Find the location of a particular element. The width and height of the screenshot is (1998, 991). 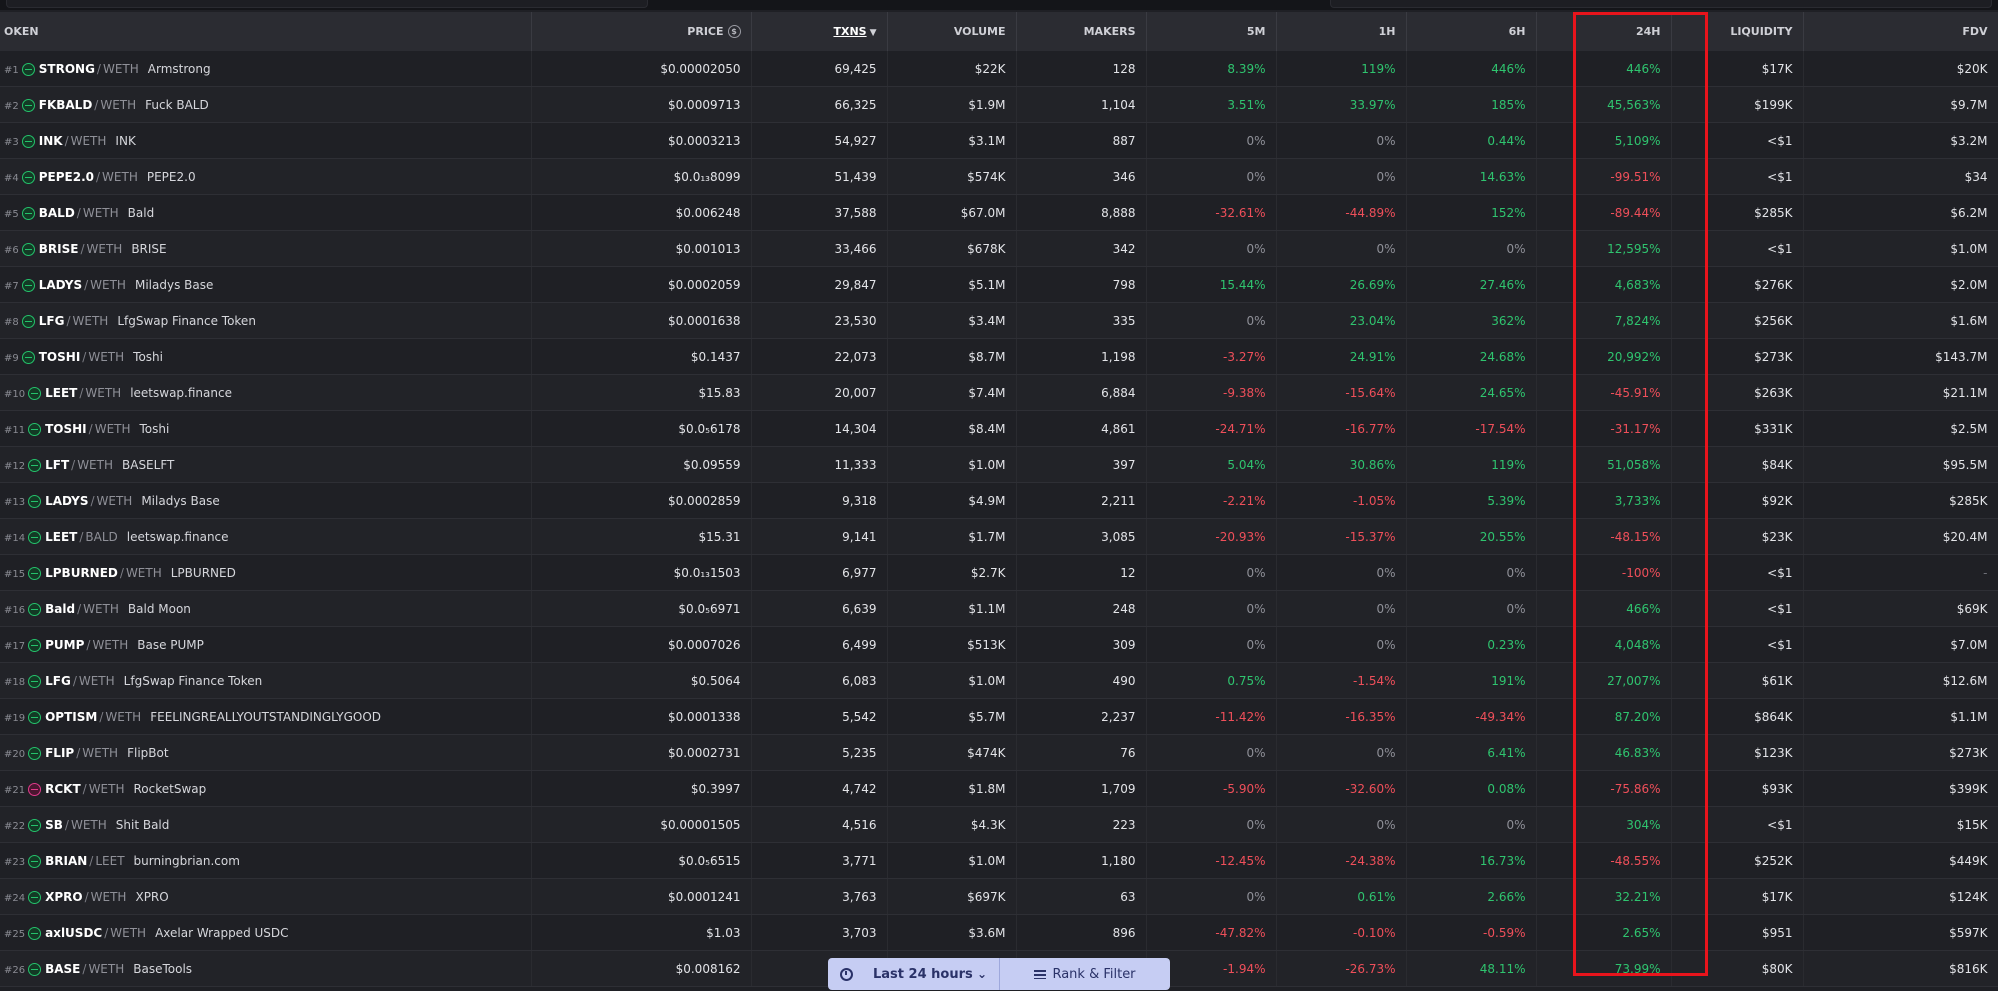

token-cell: #4 PEPE2.0/WETH PEPE2.0 is located at coordinates (266, 176).